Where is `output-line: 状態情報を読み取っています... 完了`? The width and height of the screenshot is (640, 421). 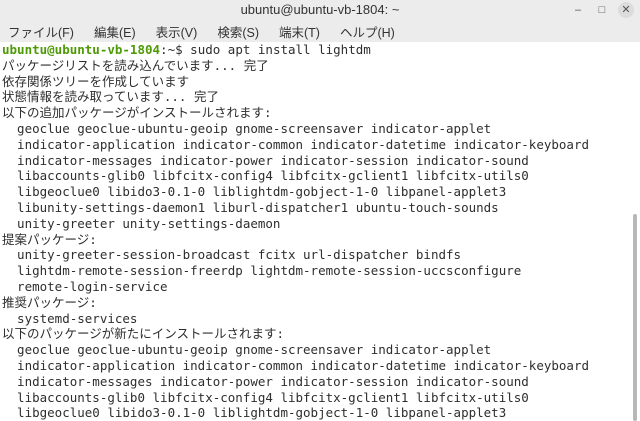
output-line: 状態情報を読み取っています... 完了 is located at coordinates (110, 97).